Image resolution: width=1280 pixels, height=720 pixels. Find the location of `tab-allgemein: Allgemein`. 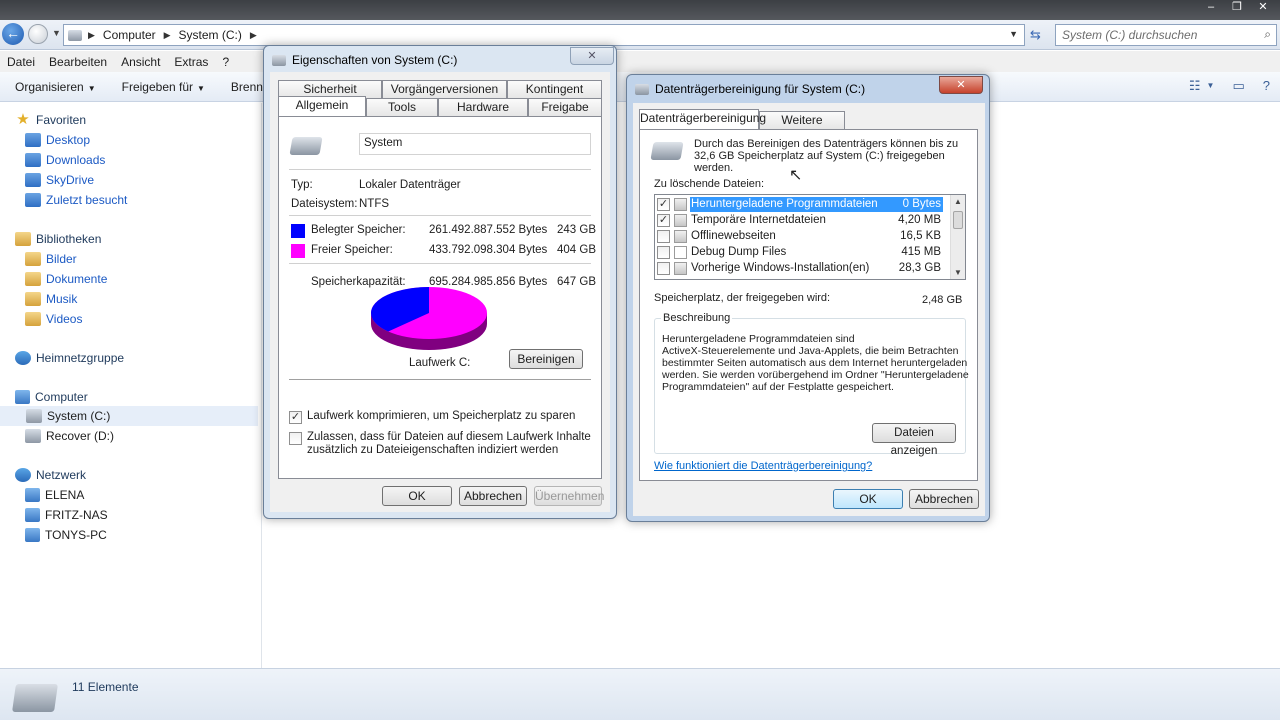

tab-allgemein: Allgemein is located at coordinates (322, 106).